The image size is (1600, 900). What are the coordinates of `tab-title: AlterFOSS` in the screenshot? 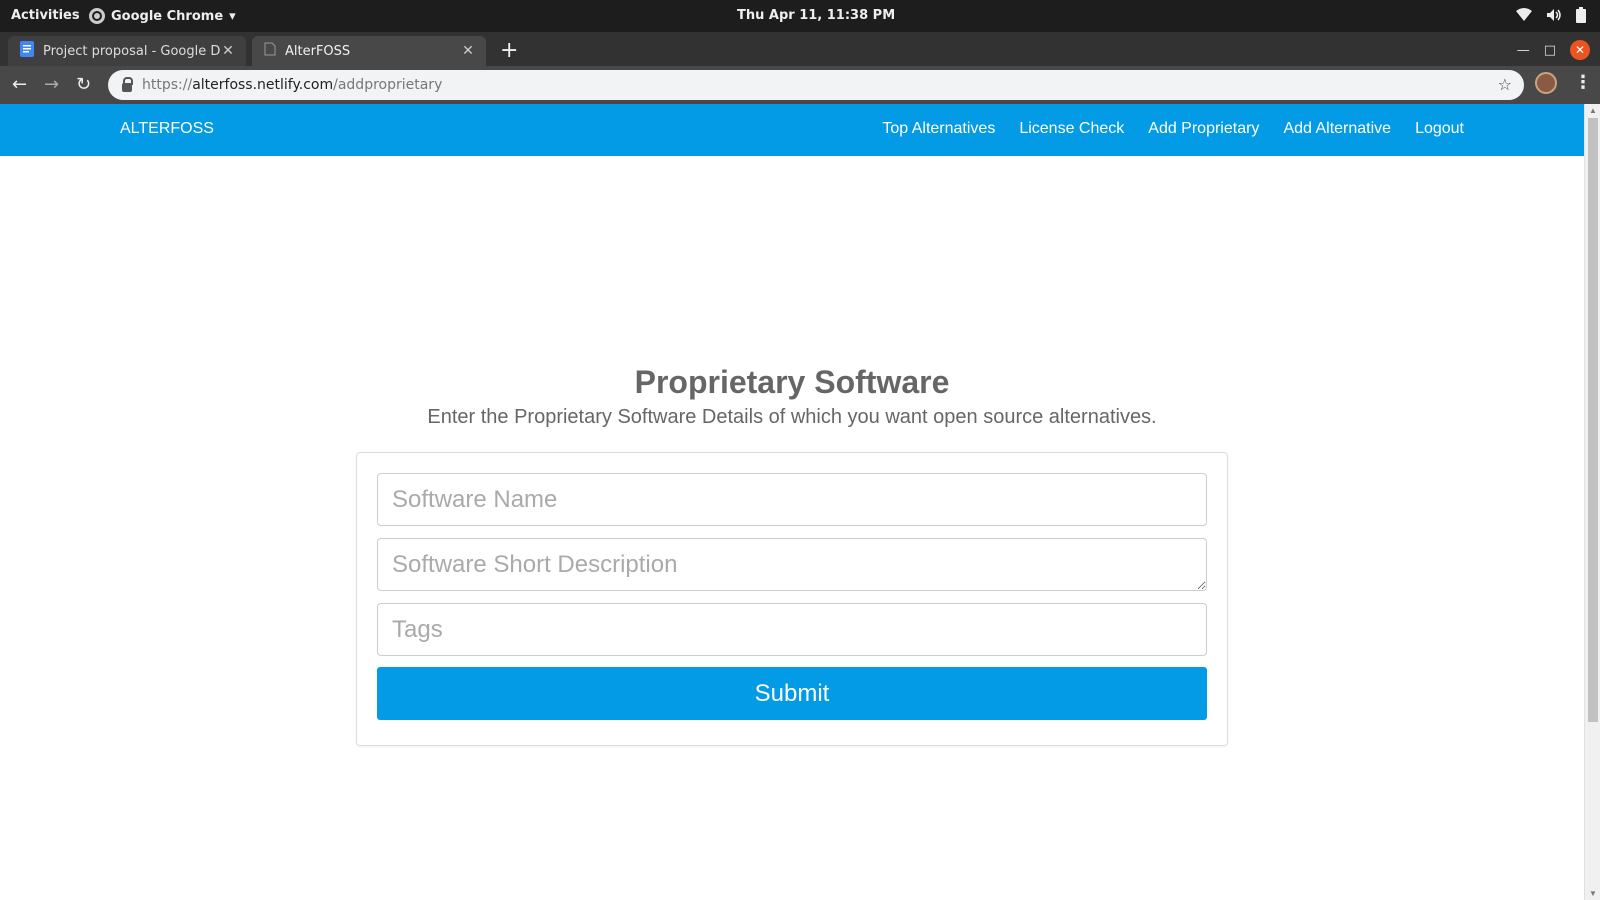 It's located at (318, 51).